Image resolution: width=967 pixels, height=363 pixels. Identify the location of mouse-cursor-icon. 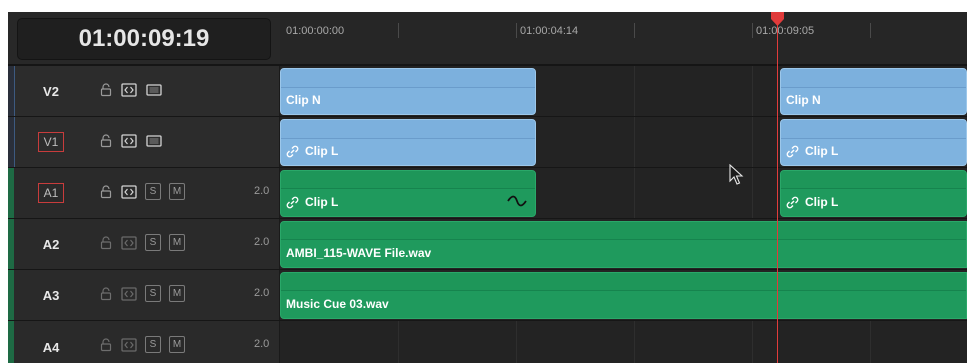
(736, 174).